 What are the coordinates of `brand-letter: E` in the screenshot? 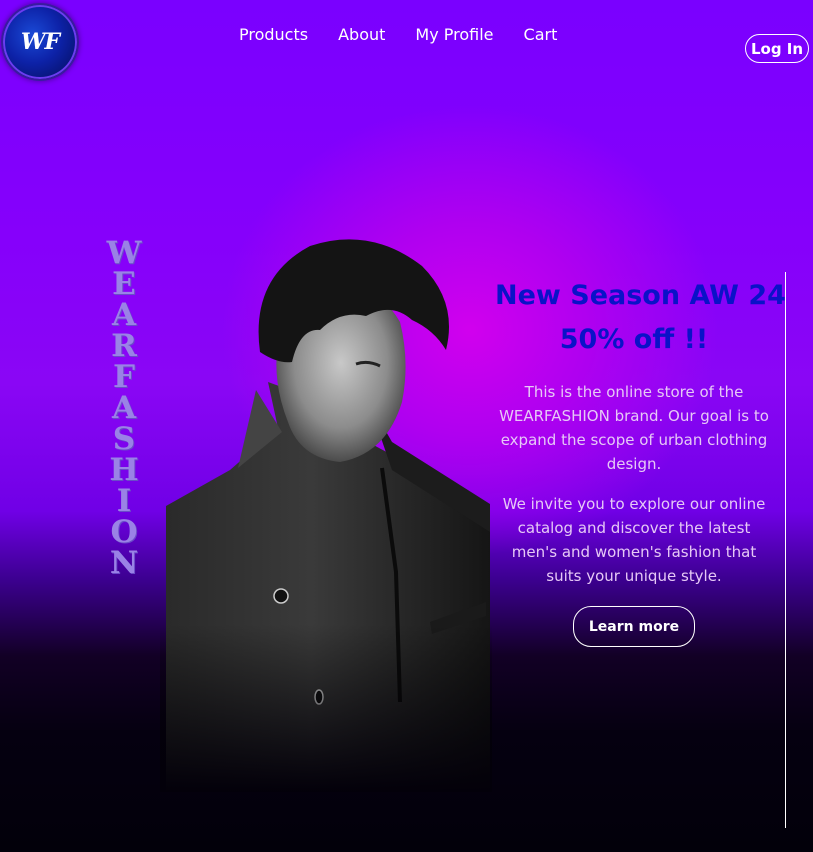 It's located at (124, 284).